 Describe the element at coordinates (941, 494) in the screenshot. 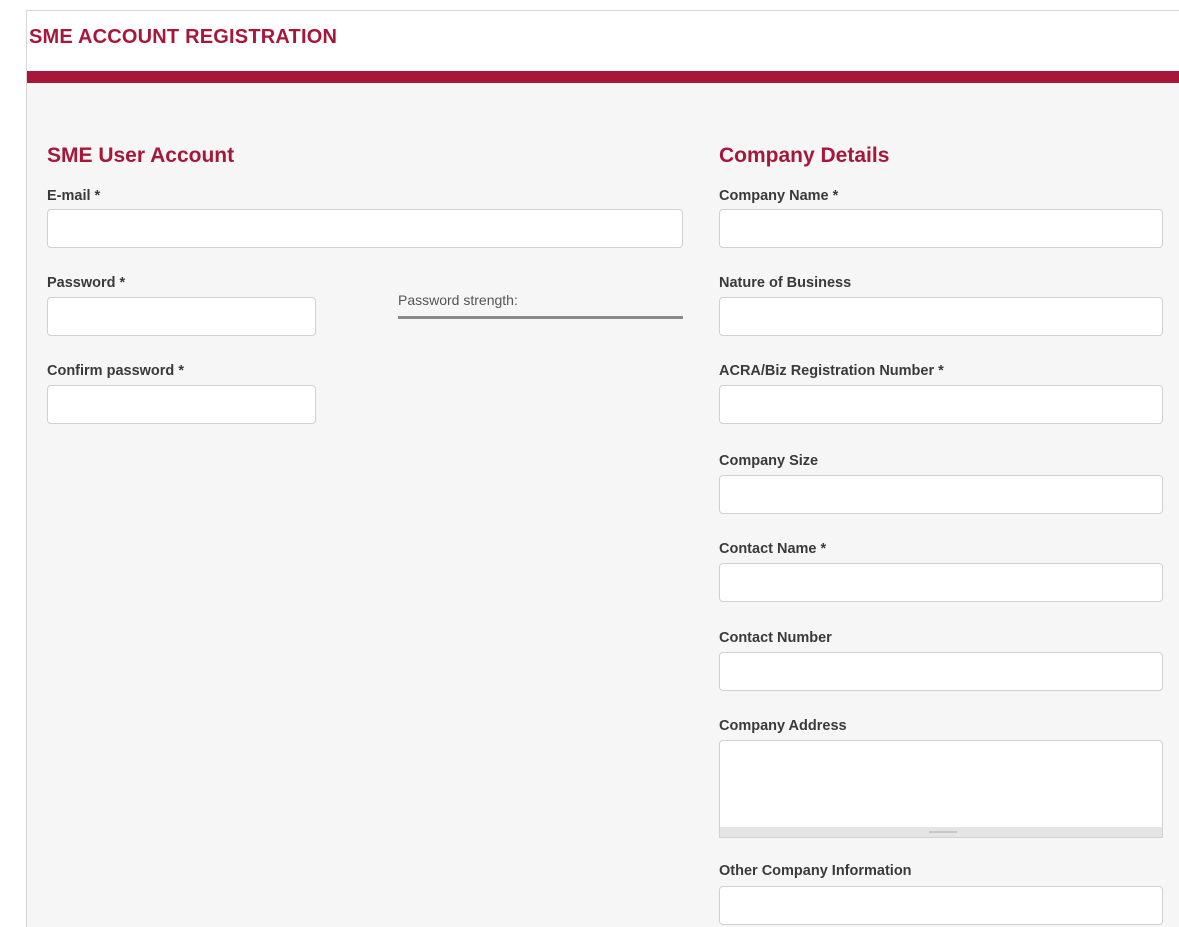

I see `company-size-field` at that location.